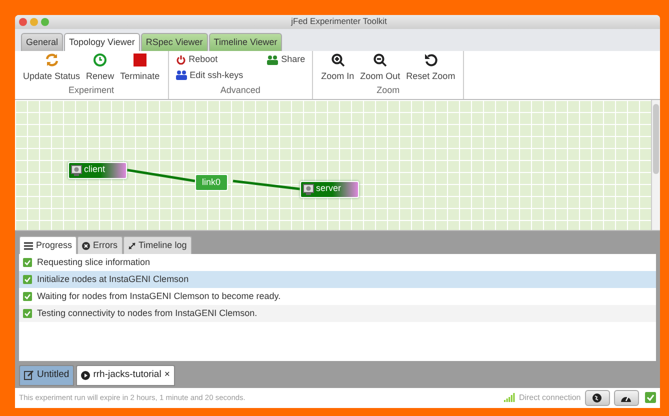 This screenshot has width=669, height=416. I want to click on document-tab: rrh-jacks-tutorial ×, so click(125, 375).